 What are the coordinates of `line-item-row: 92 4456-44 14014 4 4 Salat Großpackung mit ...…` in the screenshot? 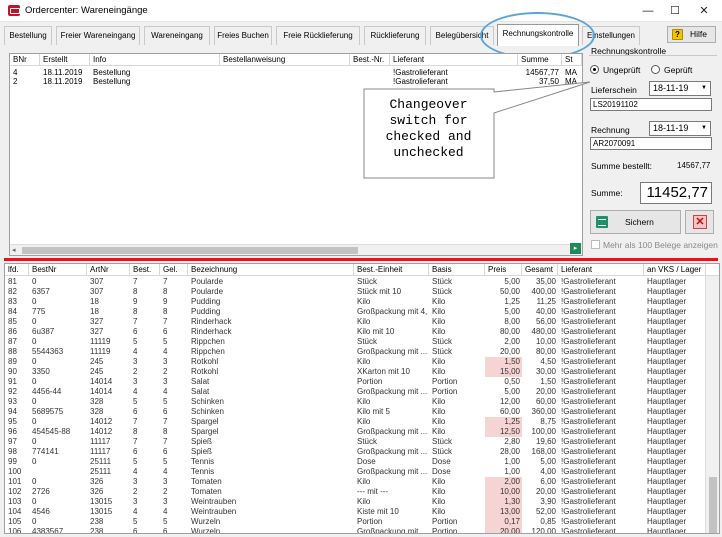 It's located at (355, 392).